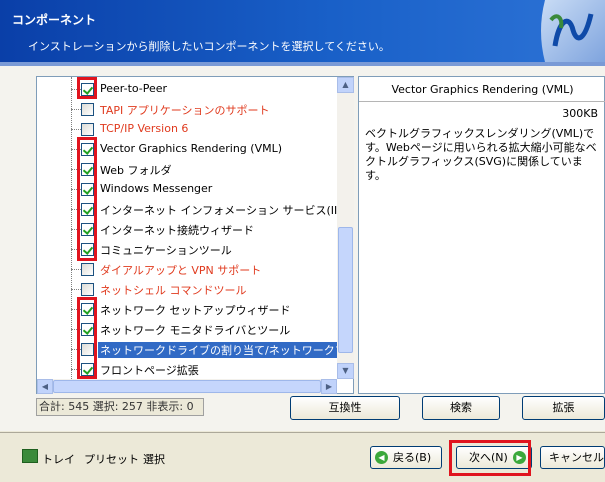  I want to click on cancel-button-label: キャンセル(C), so click(576, 457).